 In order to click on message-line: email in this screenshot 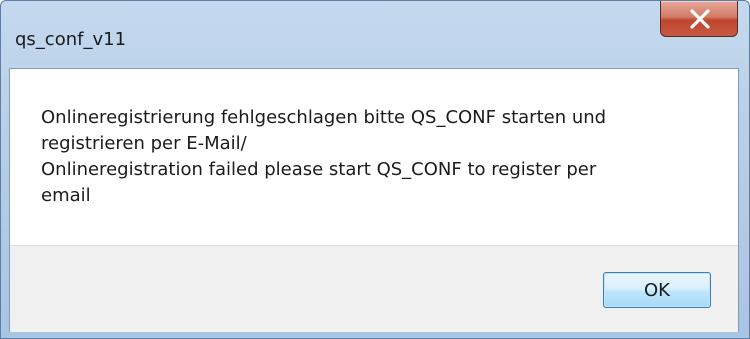, I will do `click(66, 195)`.